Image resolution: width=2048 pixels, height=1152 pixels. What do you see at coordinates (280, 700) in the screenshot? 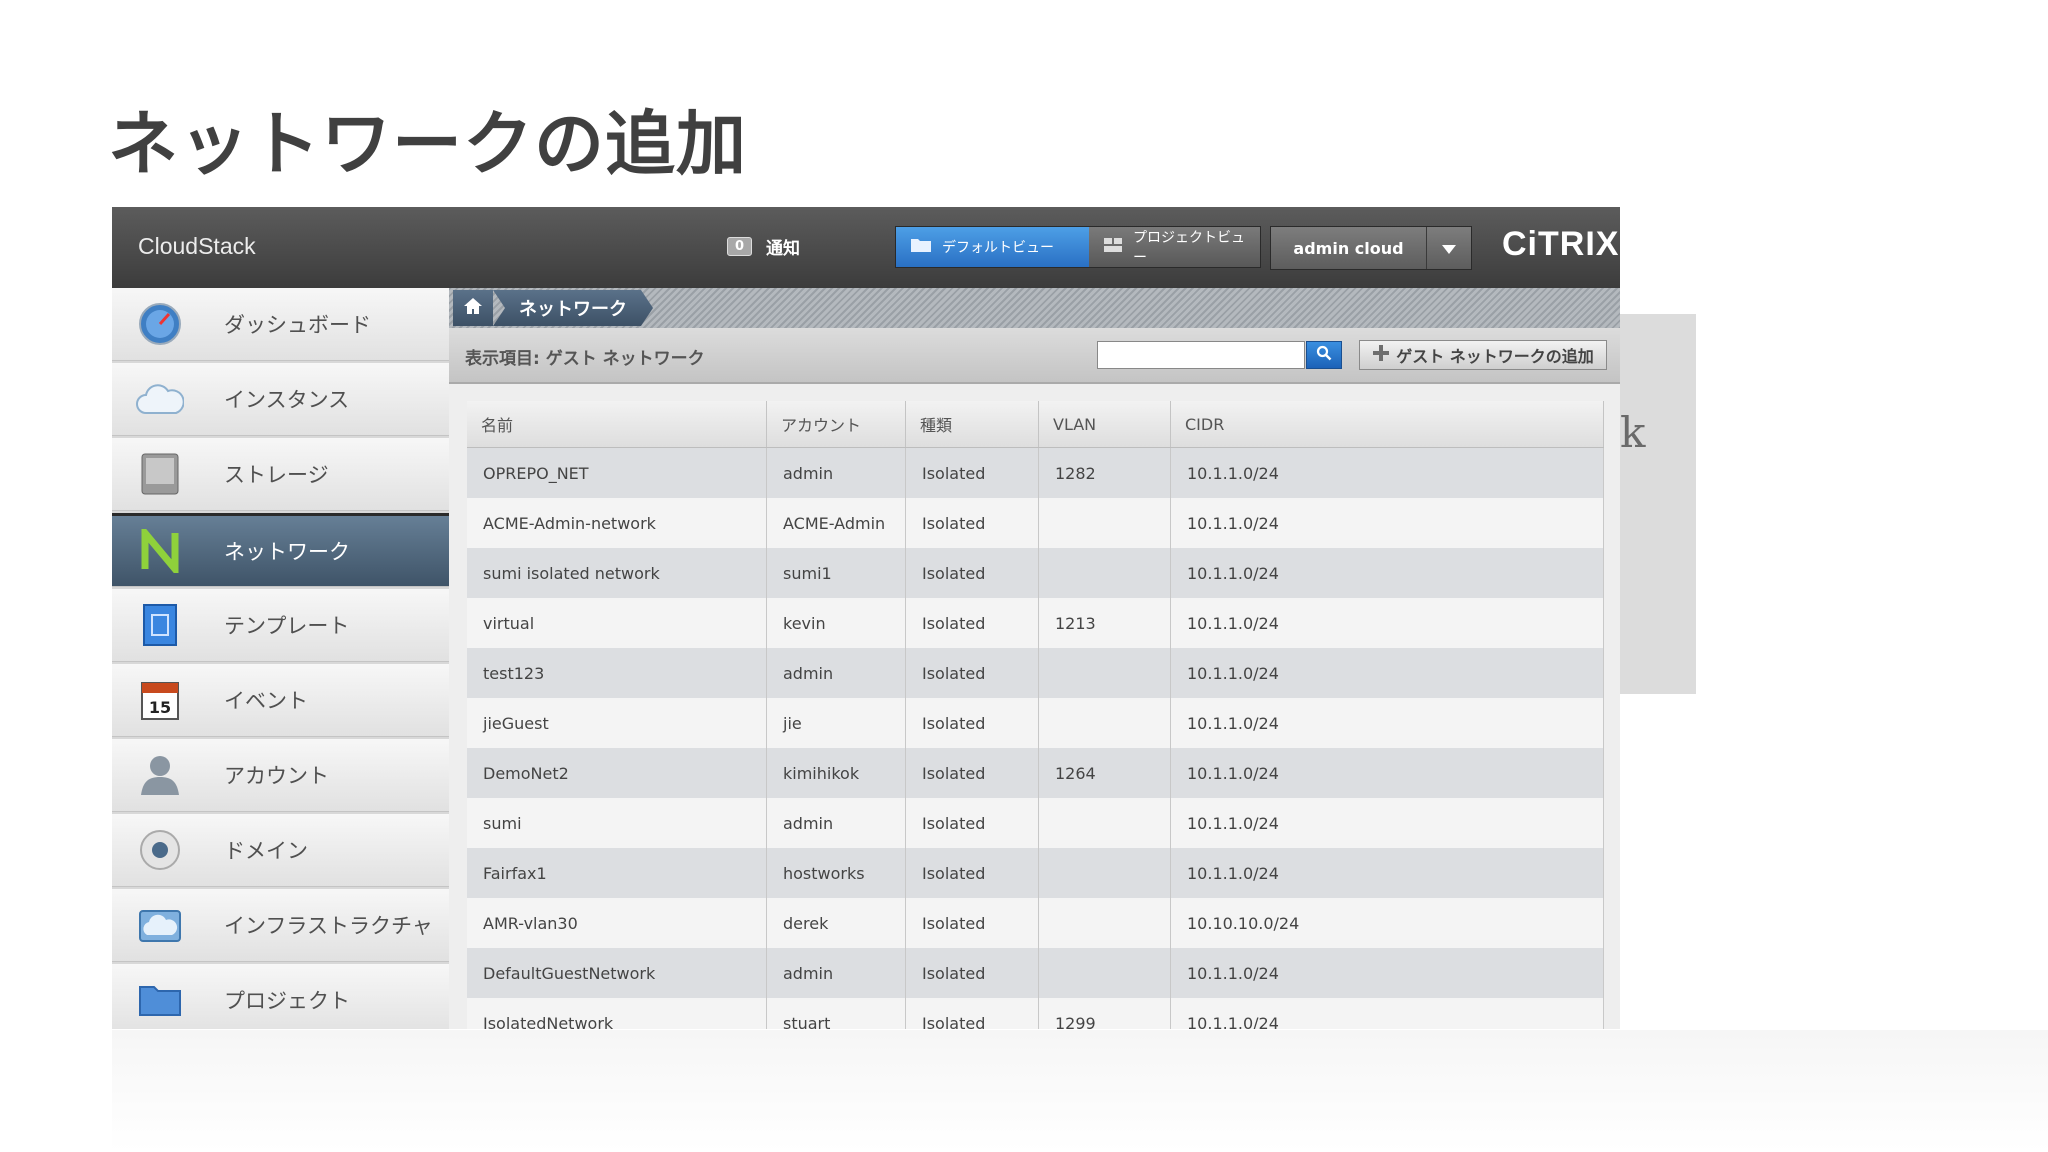
I see `sidebar-item-events: 15 イベント` at bounding box center [280, 700].